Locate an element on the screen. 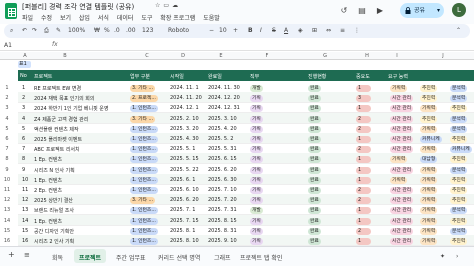 The height and width of the screenshot is (266, 474). font-size-input: 10 is located at coordinates (223, 30).